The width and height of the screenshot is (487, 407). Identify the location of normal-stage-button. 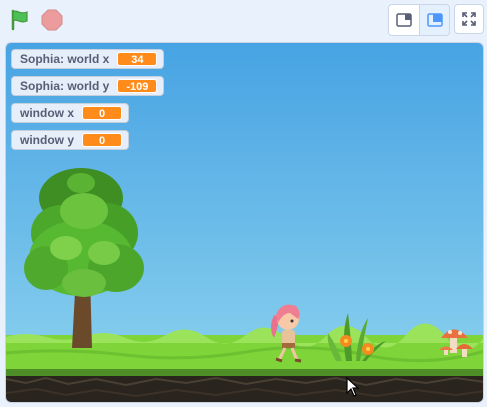
(434, 20).